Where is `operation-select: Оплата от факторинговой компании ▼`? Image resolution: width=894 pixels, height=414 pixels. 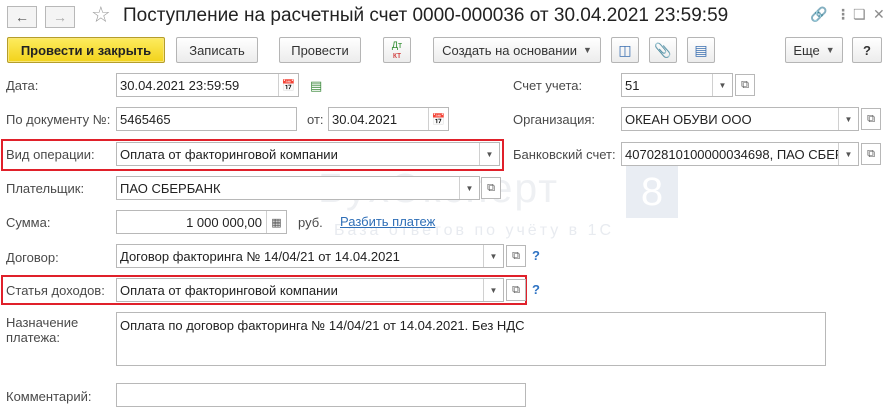
operation-select: Оплата от факторинговой компании ▼ is located at coordinates (308, 154).